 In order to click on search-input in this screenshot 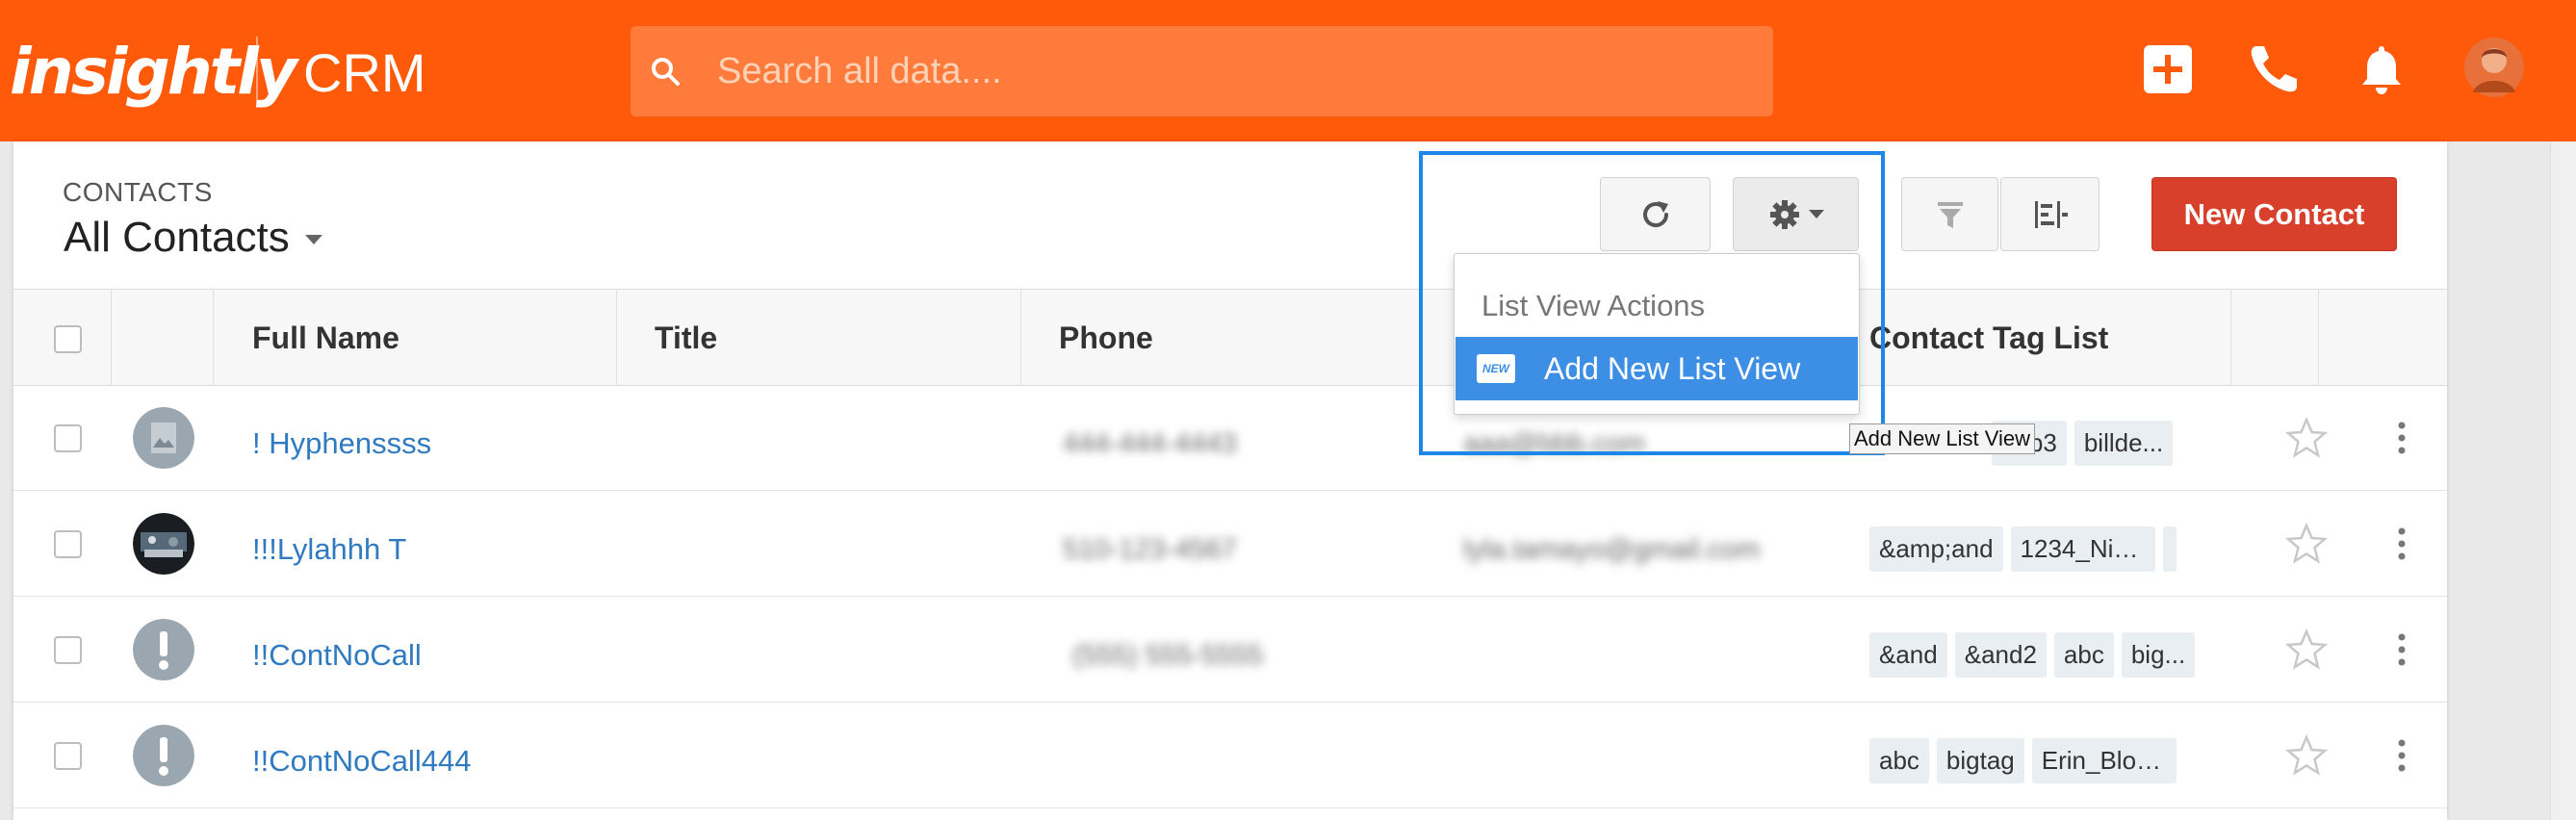, I will do `click(1232, 71)`.